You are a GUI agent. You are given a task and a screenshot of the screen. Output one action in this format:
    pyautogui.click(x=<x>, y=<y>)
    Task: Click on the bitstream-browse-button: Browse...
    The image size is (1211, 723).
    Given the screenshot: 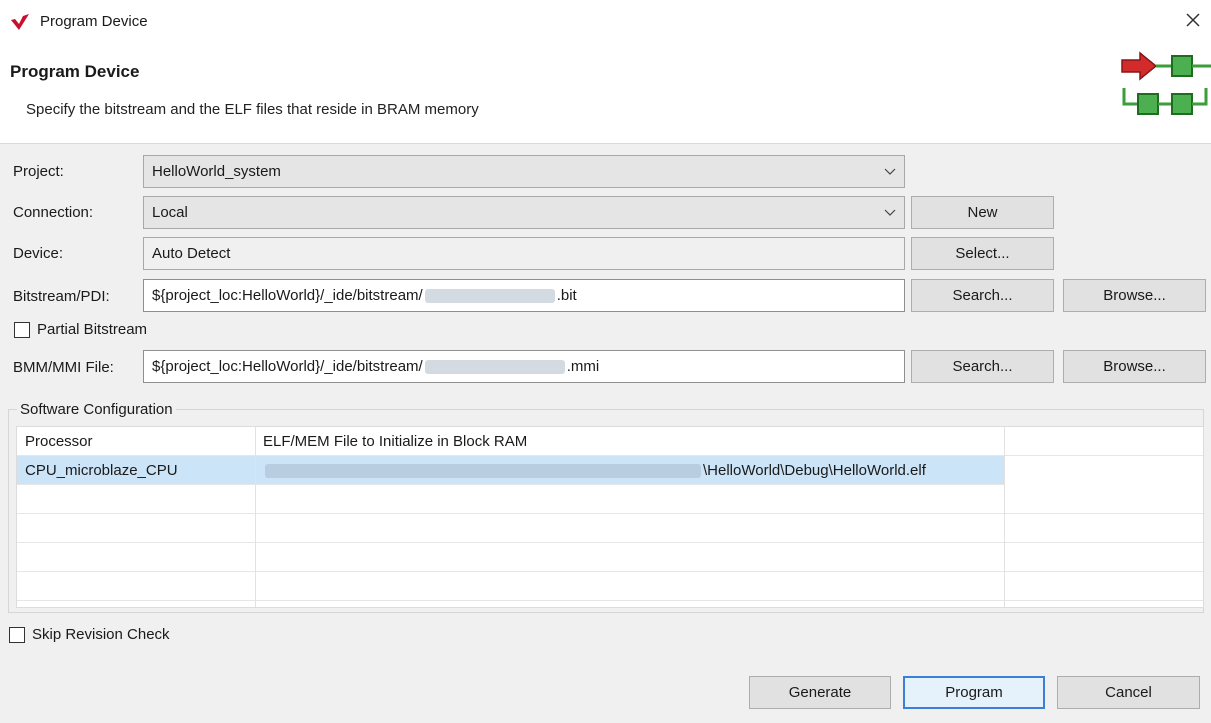 What is the action you would take?
    pyautogui.click(x=1134, y=295)
    